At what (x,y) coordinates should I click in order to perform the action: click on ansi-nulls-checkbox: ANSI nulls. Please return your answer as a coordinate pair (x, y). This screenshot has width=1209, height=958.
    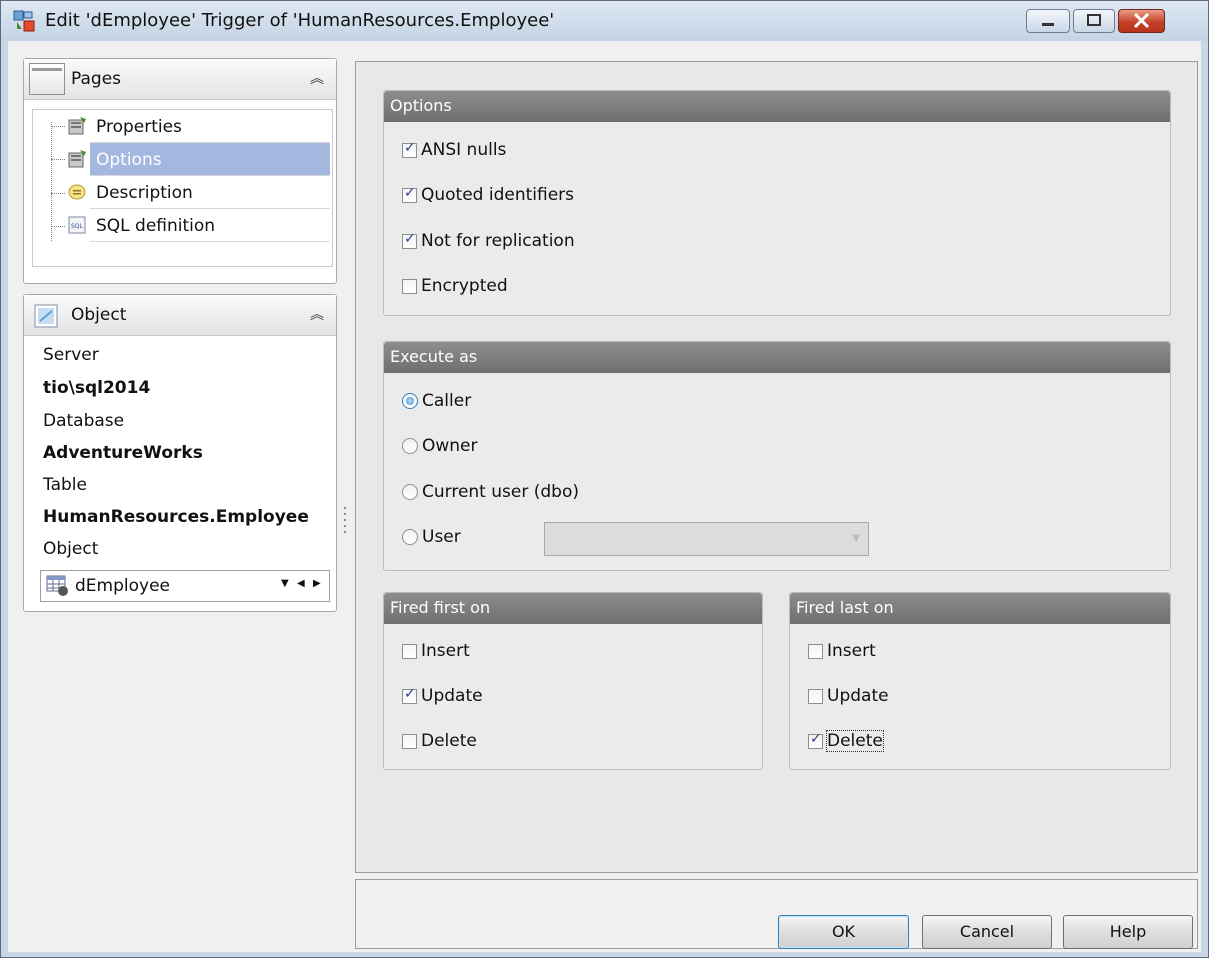
    Looking at the image, I should click on (454, 150).